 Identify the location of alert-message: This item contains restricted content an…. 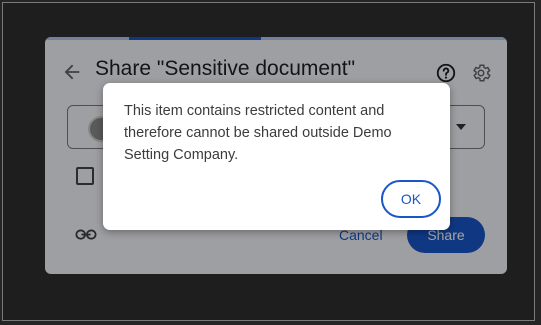
(258, 133).